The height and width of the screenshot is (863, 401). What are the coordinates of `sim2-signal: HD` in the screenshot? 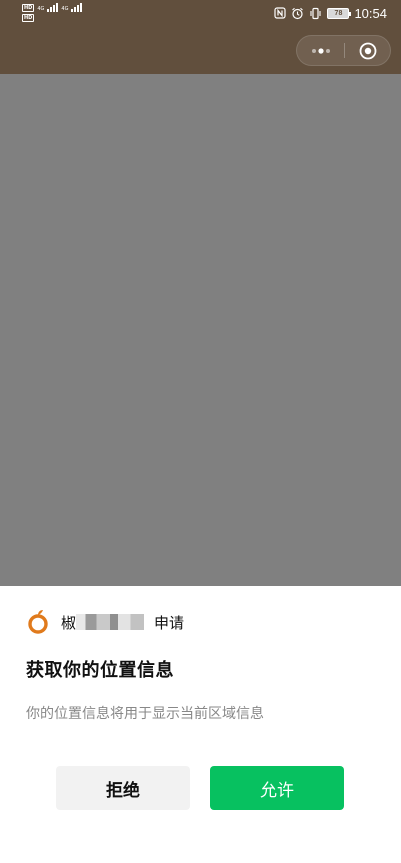 It's located at (28, 17).